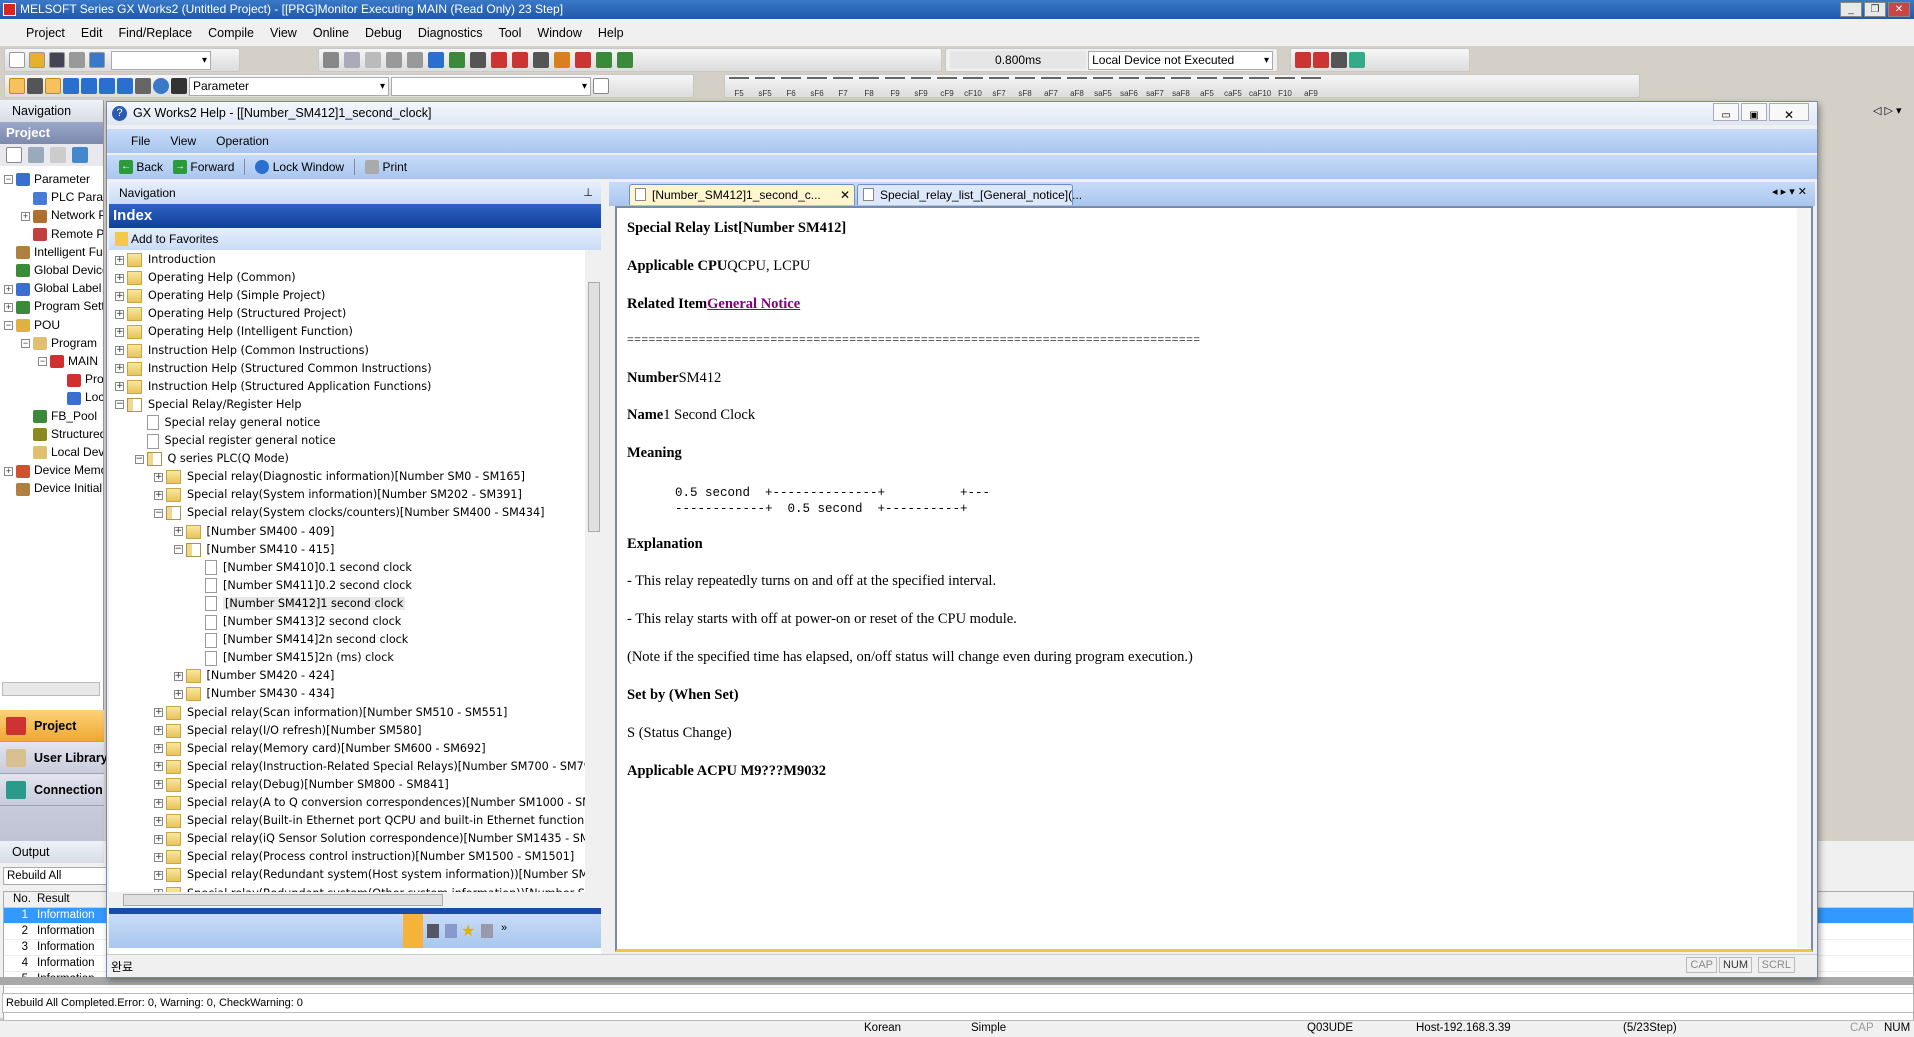  I want to click on wave-icon, so click(1339, 60).